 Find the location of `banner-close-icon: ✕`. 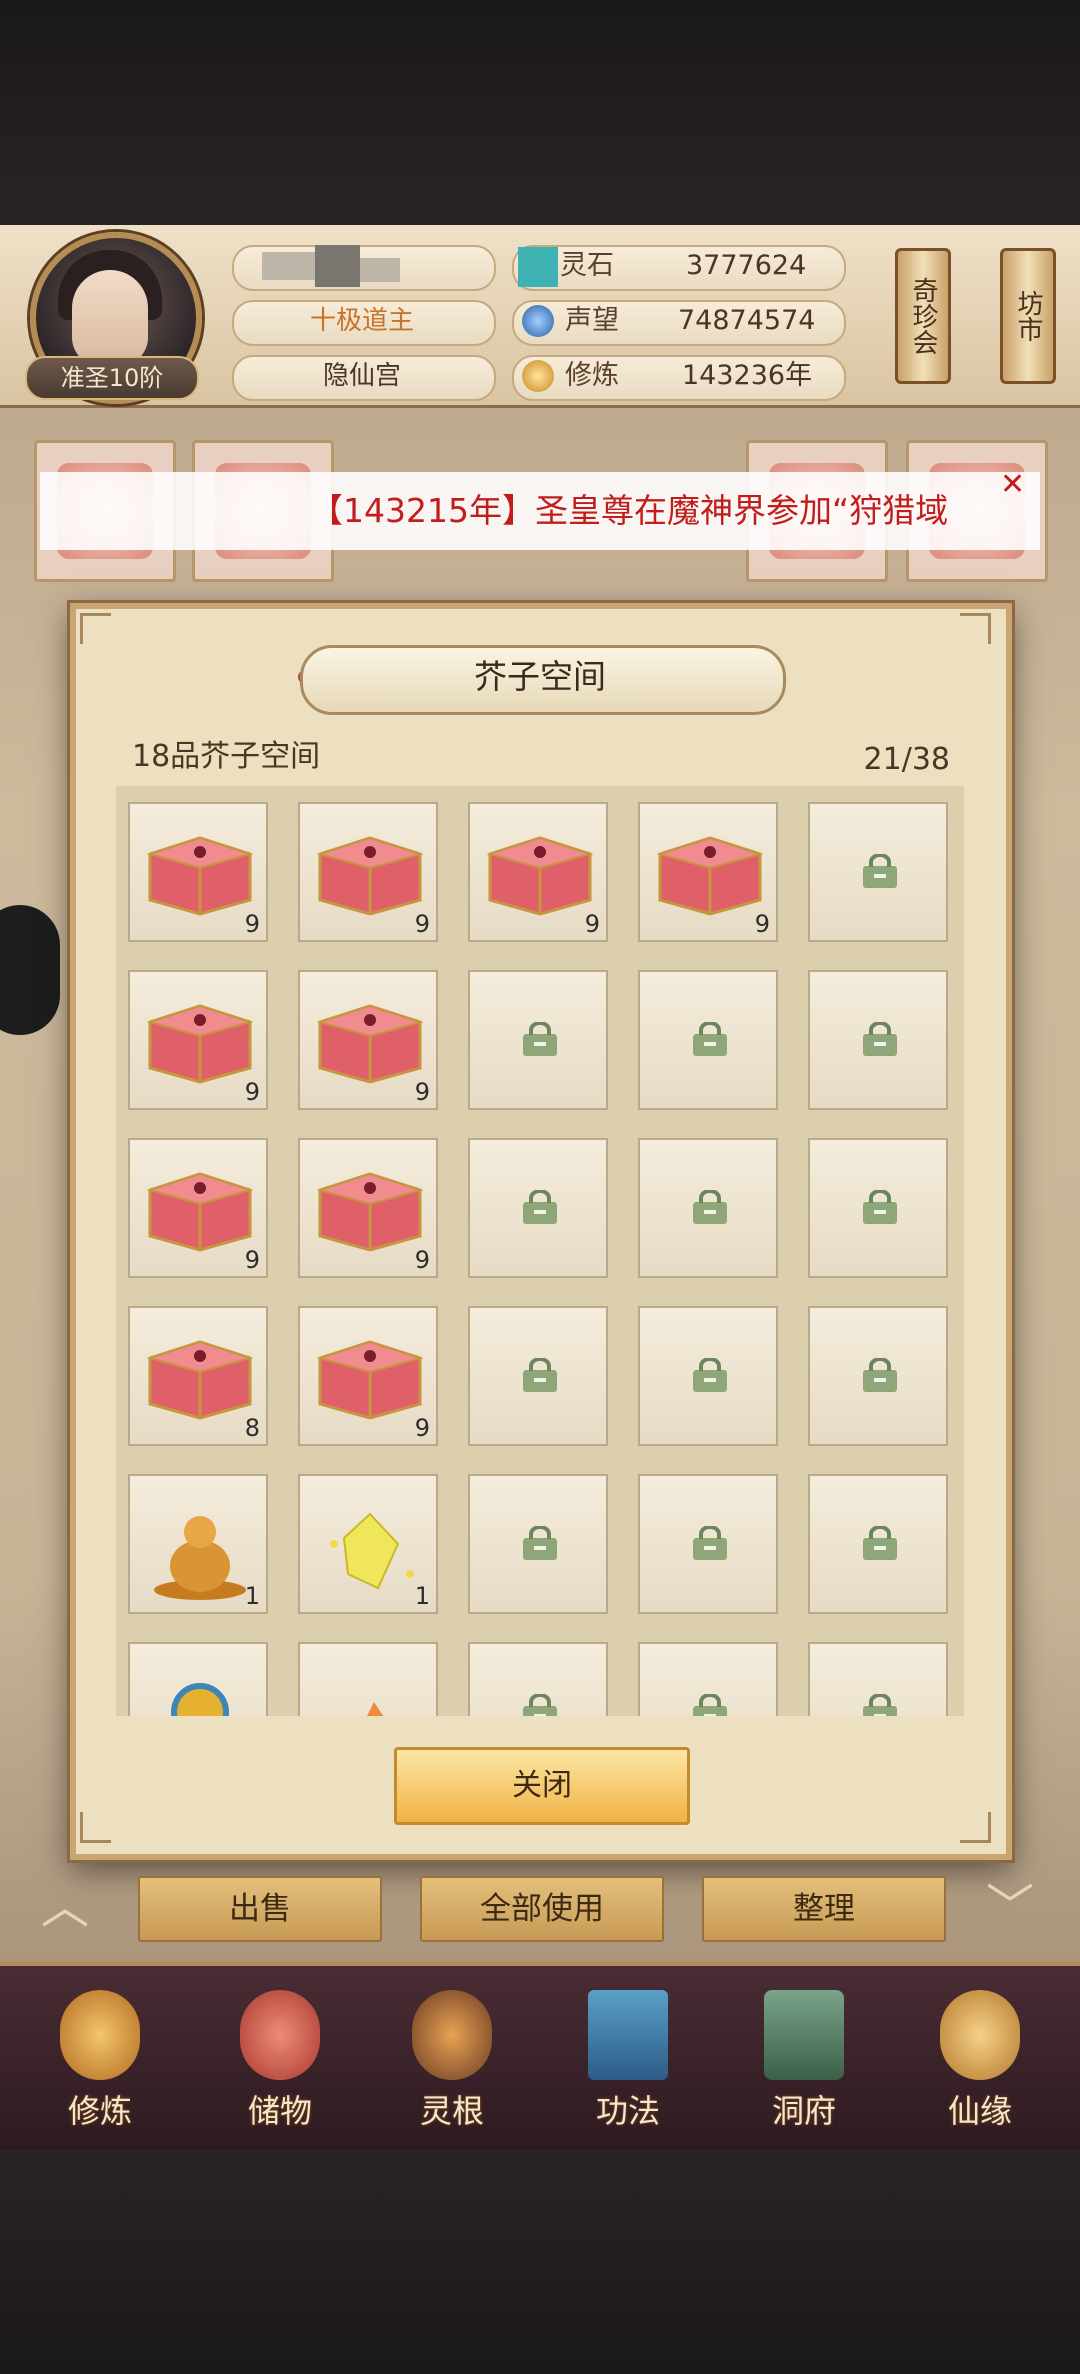

banner-close-icon: ✕ is located at coordinates (1015, 485).